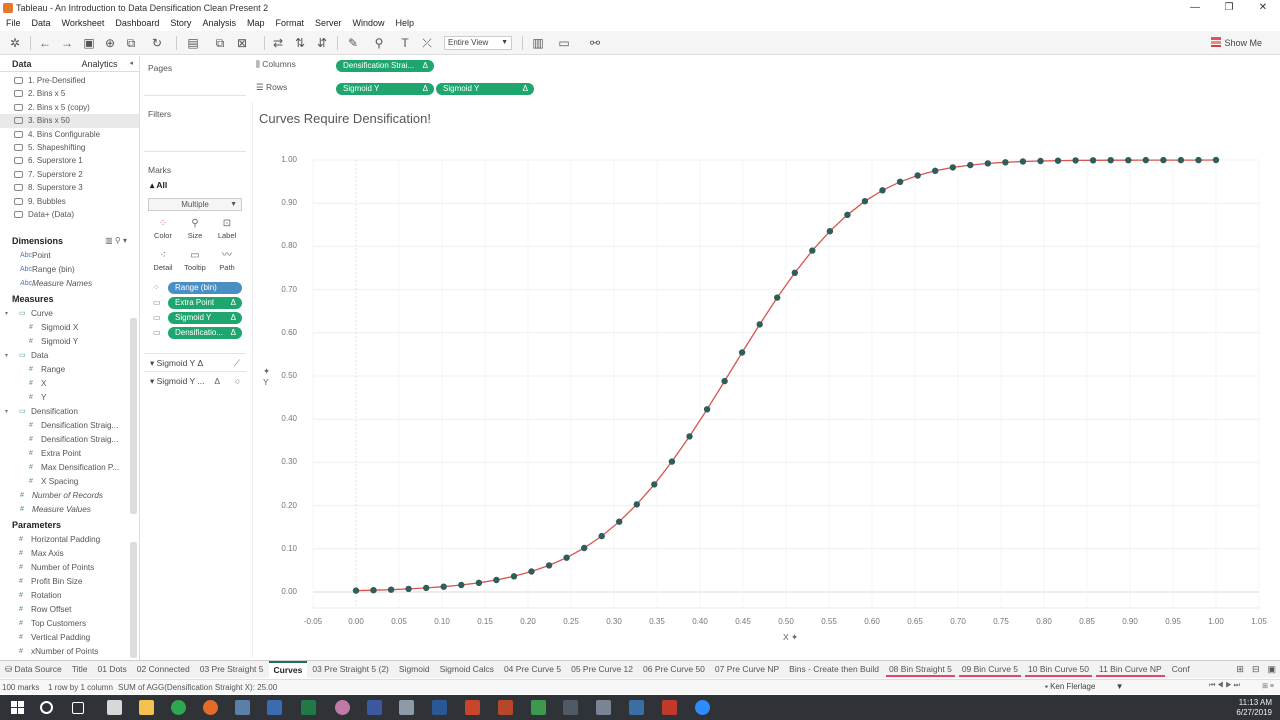 This screenshot has width=1280, height=720. I want to click on sheet-tab: 10 Bin Curve 50, so click(1058, 669).